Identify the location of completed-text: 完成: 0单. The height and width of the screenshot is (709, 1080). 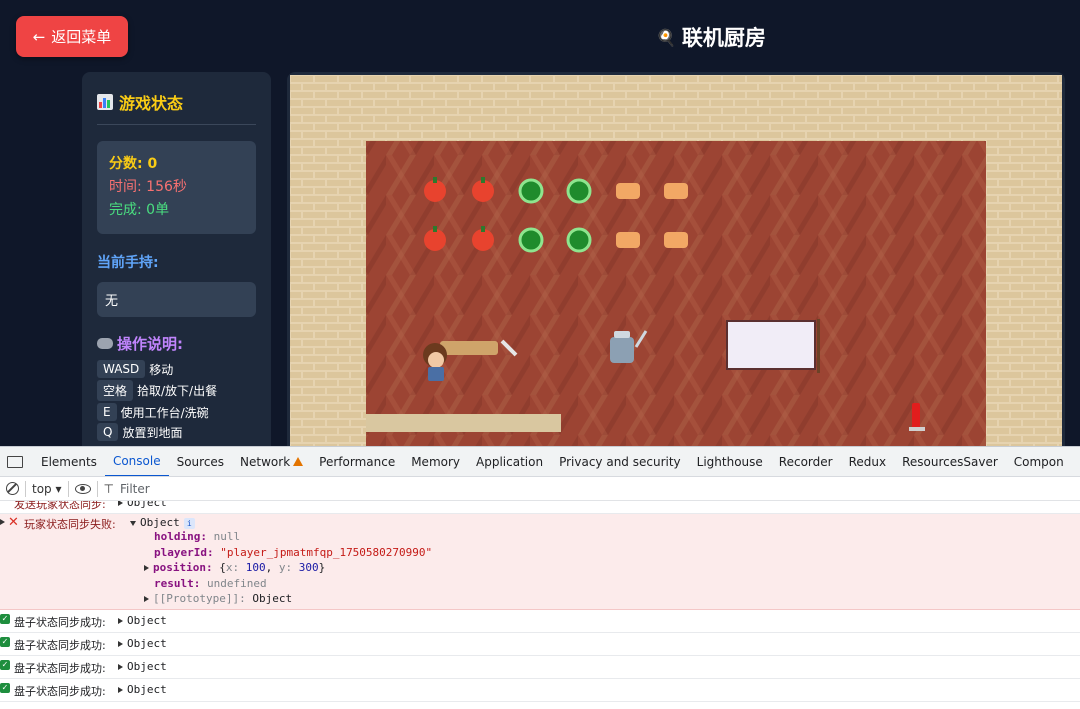
(139, 210).